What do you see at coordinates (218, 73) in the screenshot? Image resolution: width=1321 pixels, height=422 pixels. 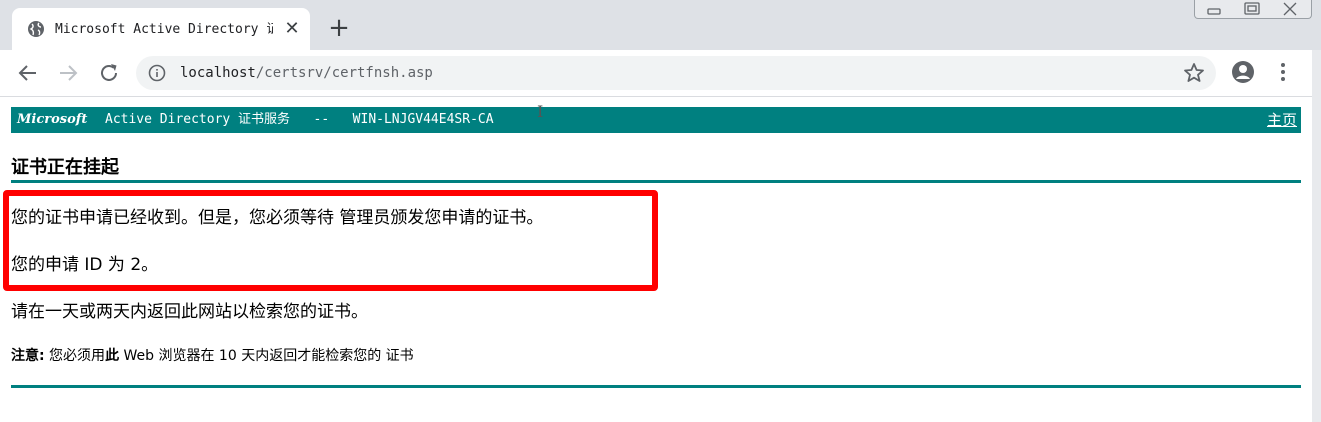 I see `url-host: localhost` at bounding box center [218, 73].